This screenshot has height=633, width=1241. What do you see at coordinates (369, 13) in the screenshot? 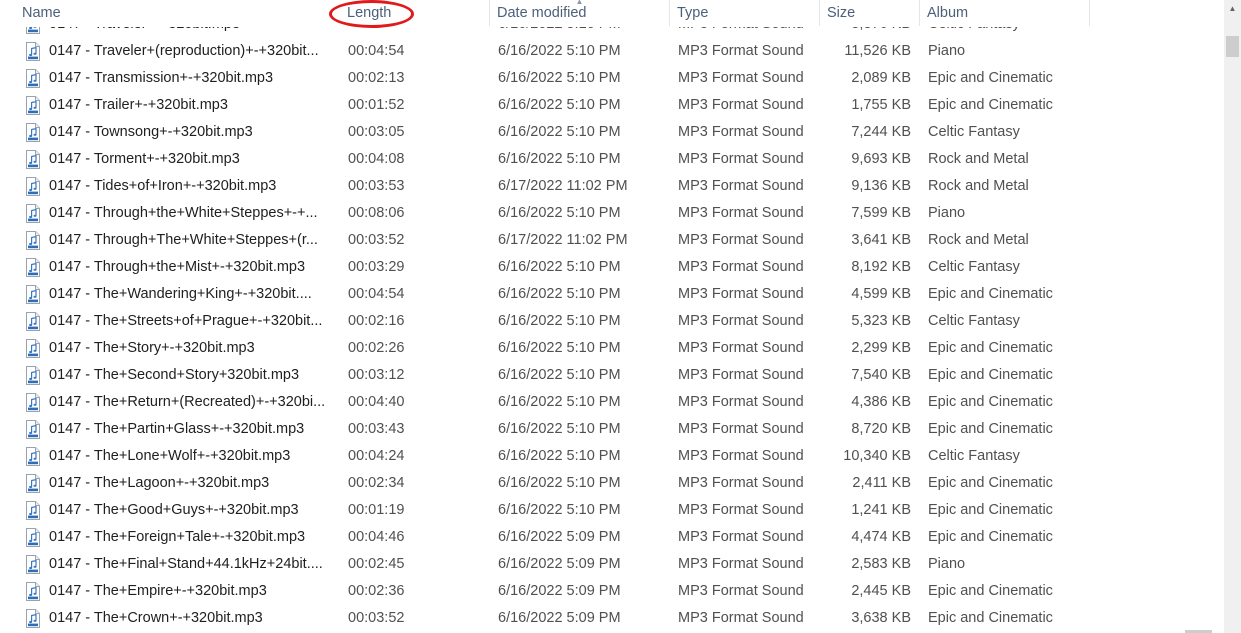
I see `column-header-length-label: Length` at bounding box center [369, 13].